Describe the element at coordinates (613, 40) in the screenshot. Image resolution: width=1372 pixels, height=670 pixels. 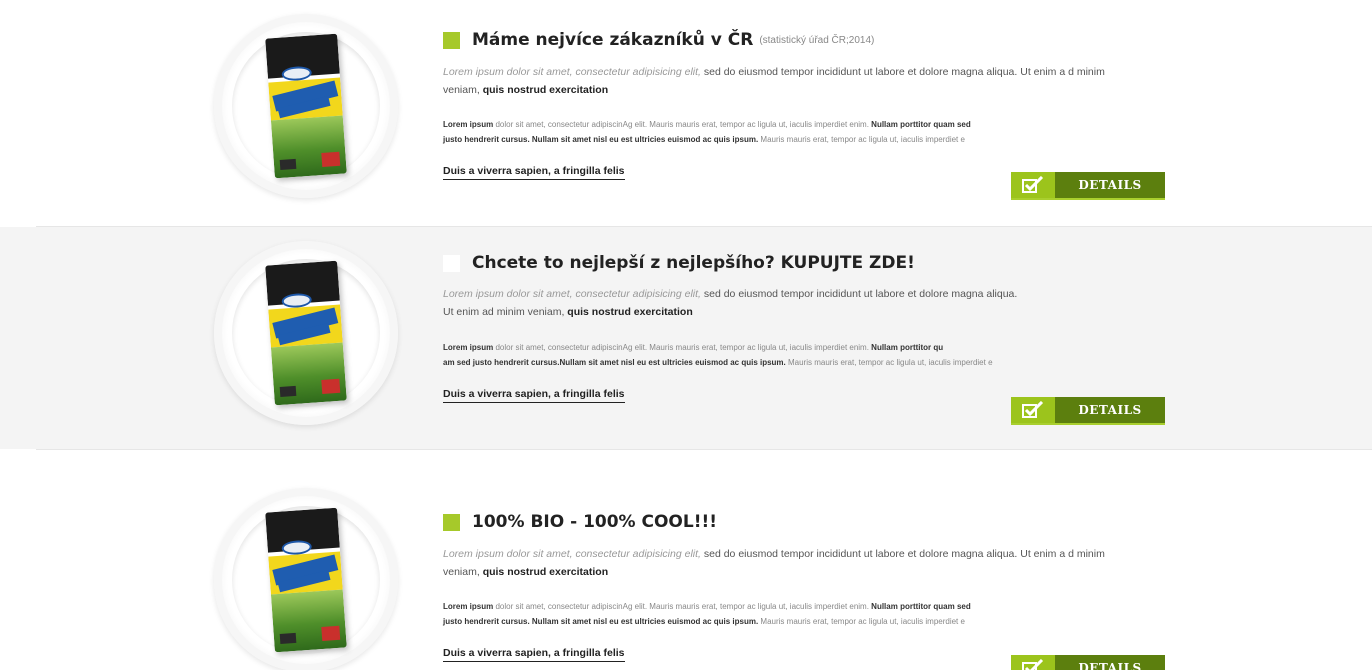
I see `product-title: Máme nejvíce zákazníků v ČR` at that location.